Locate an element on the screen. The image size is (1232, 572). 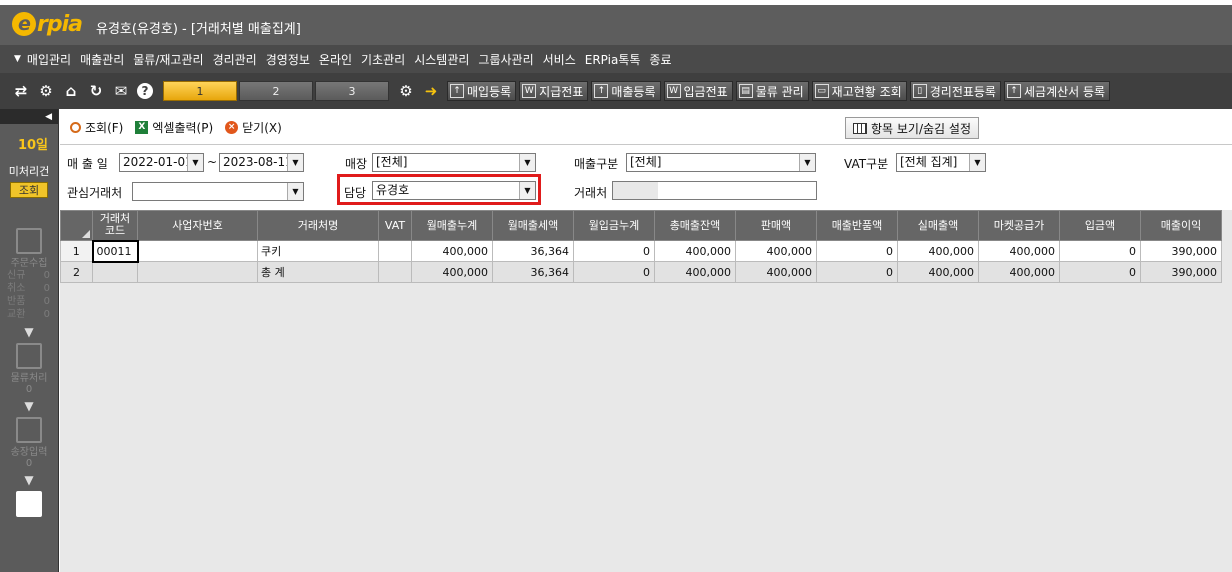
date-to-field: 2023-08-11 ▼ is located at coordinates (261, 162).